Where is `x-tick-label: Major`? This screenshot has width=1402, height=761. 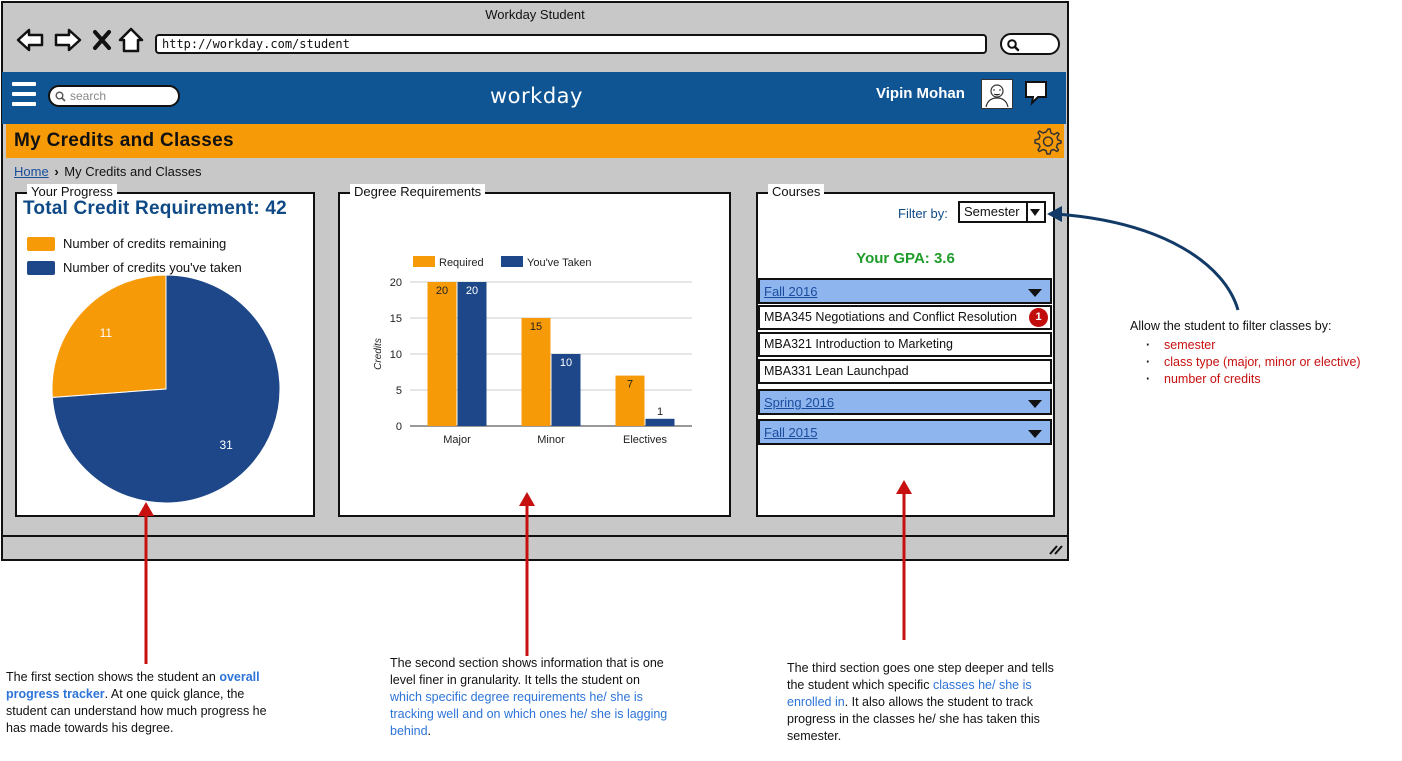
x-tick-label: Major is located at coordinates (457, 440).